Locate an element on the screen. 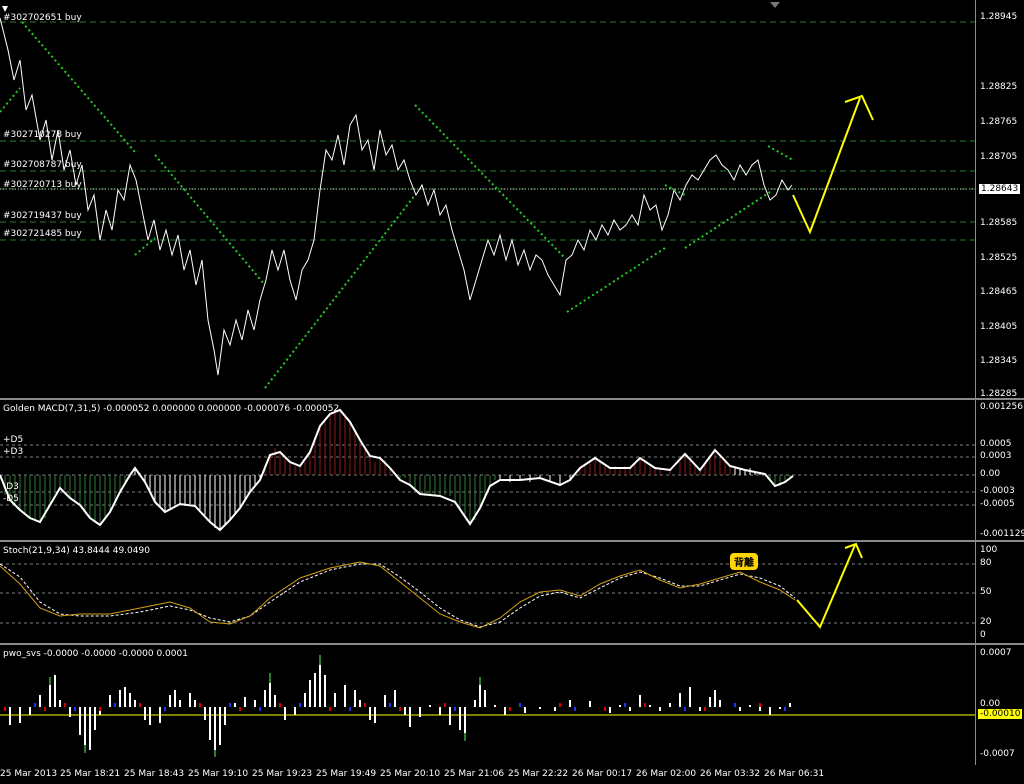 The height and width of the screenshot is (784, 1024). price-tick: 1.28585 is located at coordinates (999, 223).